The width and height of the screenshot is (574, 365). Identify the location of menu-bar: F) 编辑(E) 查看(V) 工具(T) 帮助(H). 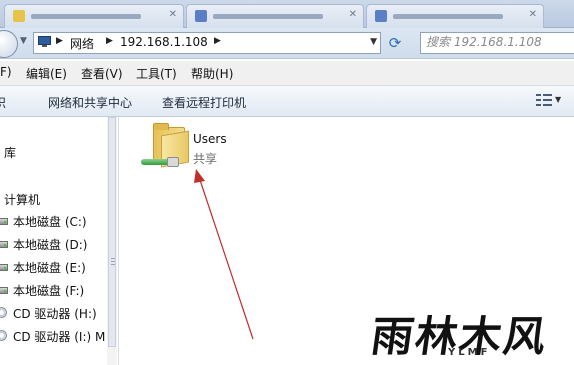
(287, 73).